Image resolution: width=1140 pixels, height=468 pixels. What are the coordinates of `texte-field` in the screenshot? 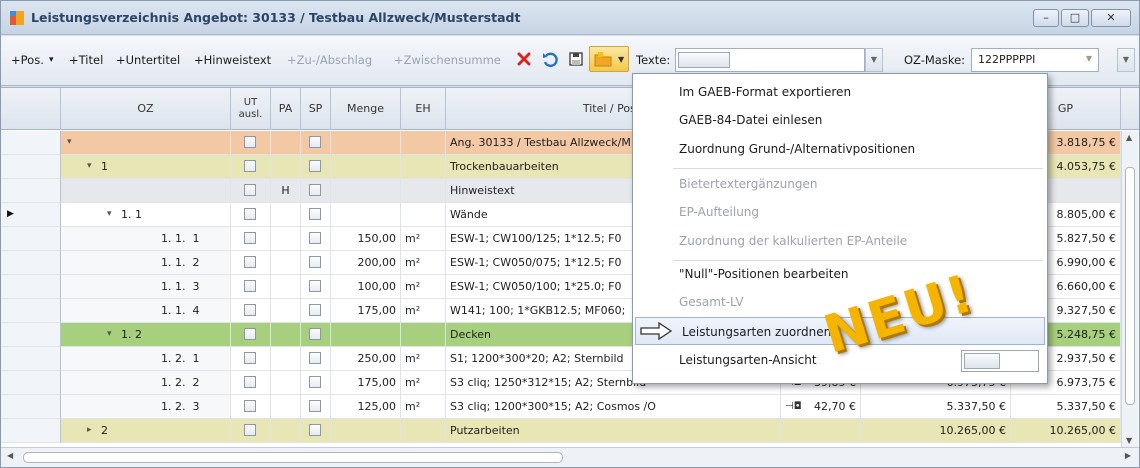 It's located at (770, 60).